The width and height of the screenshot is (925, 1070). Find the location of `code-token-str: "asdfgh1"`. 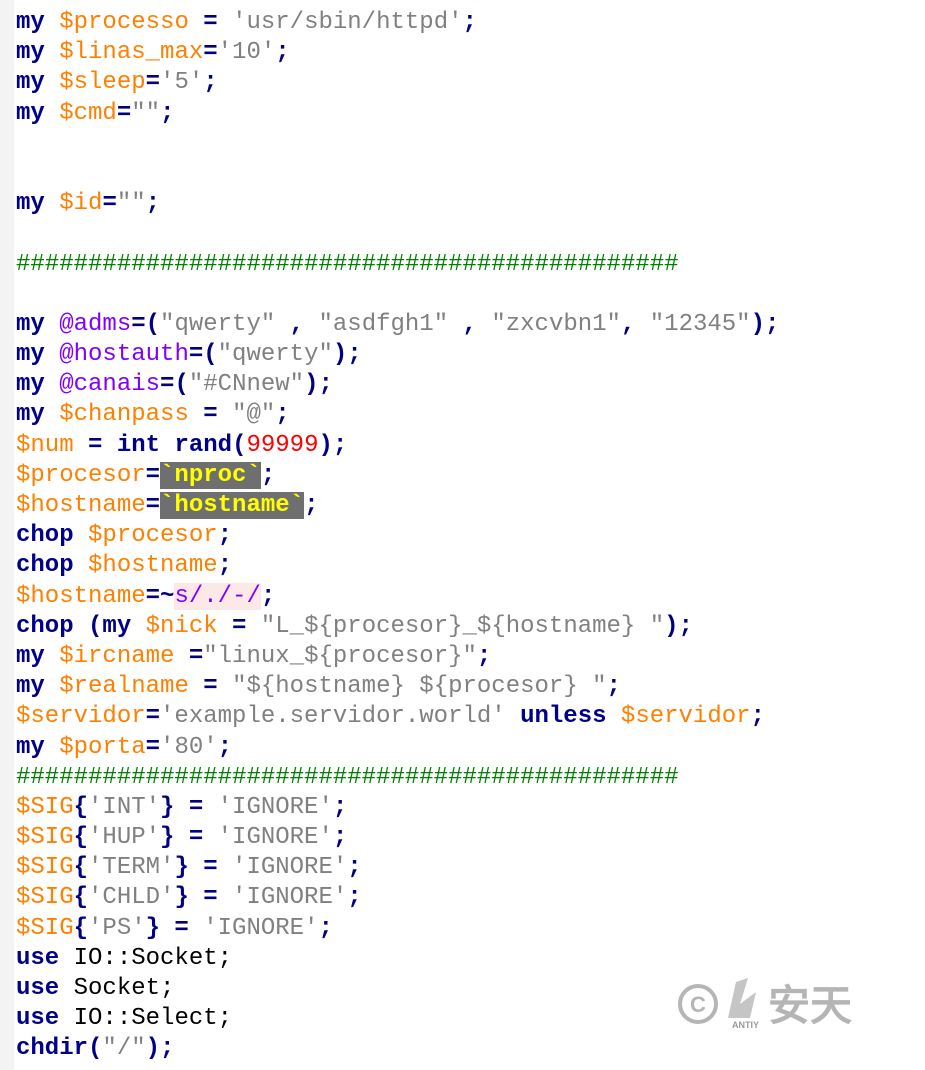

code-token-str: "asdfgh1" is located at coordinates (383, 324).